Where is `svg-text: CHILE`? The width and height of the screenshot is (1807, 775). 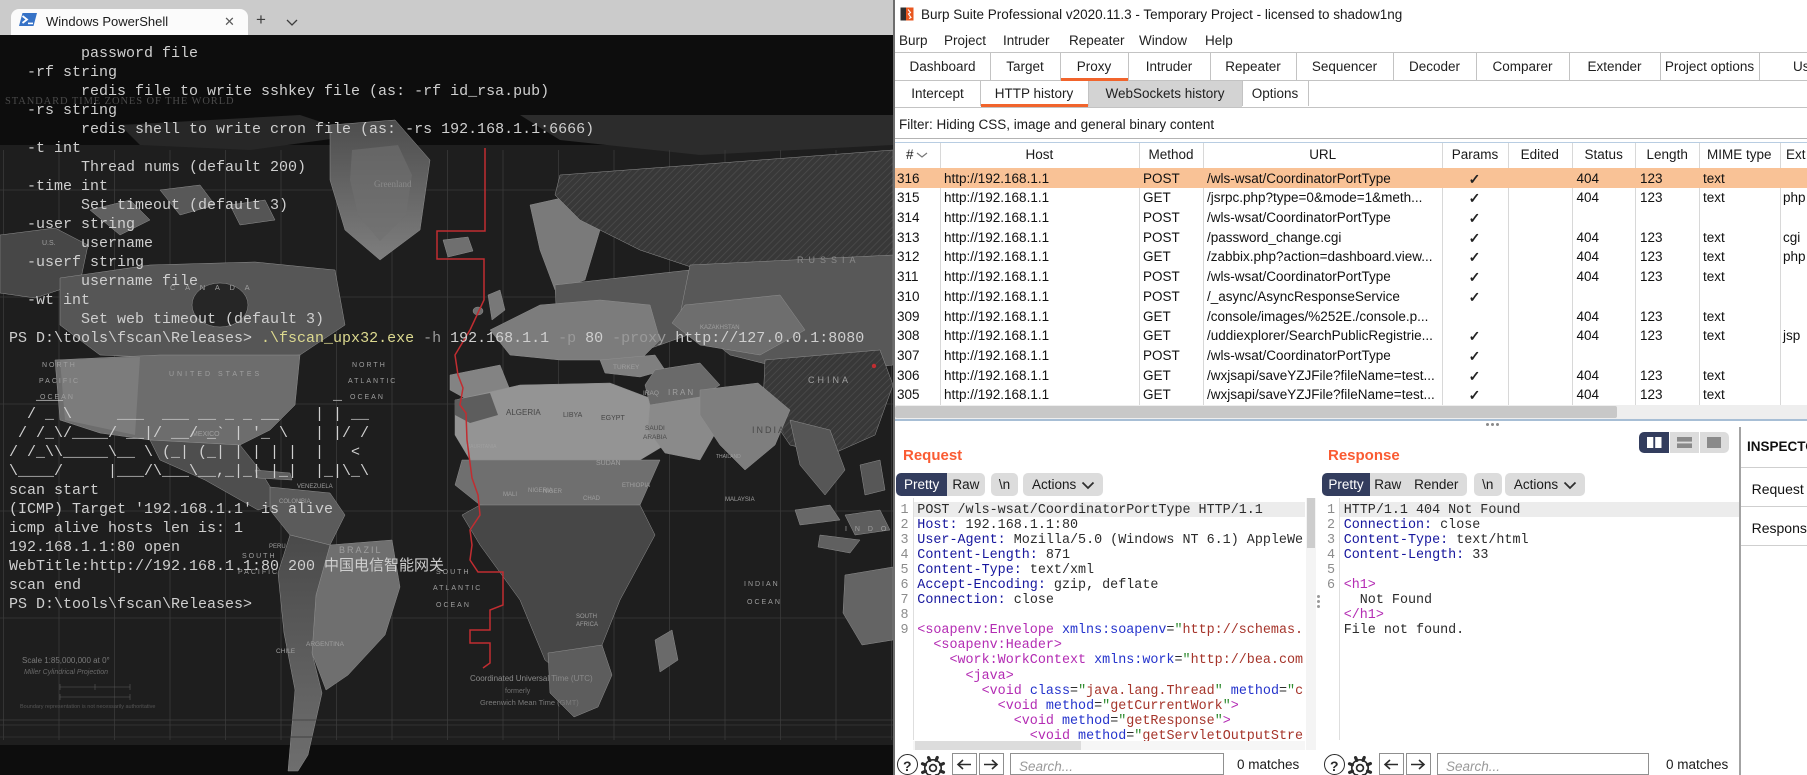
svg-text: CHILE is located at coordinates (286, 651).